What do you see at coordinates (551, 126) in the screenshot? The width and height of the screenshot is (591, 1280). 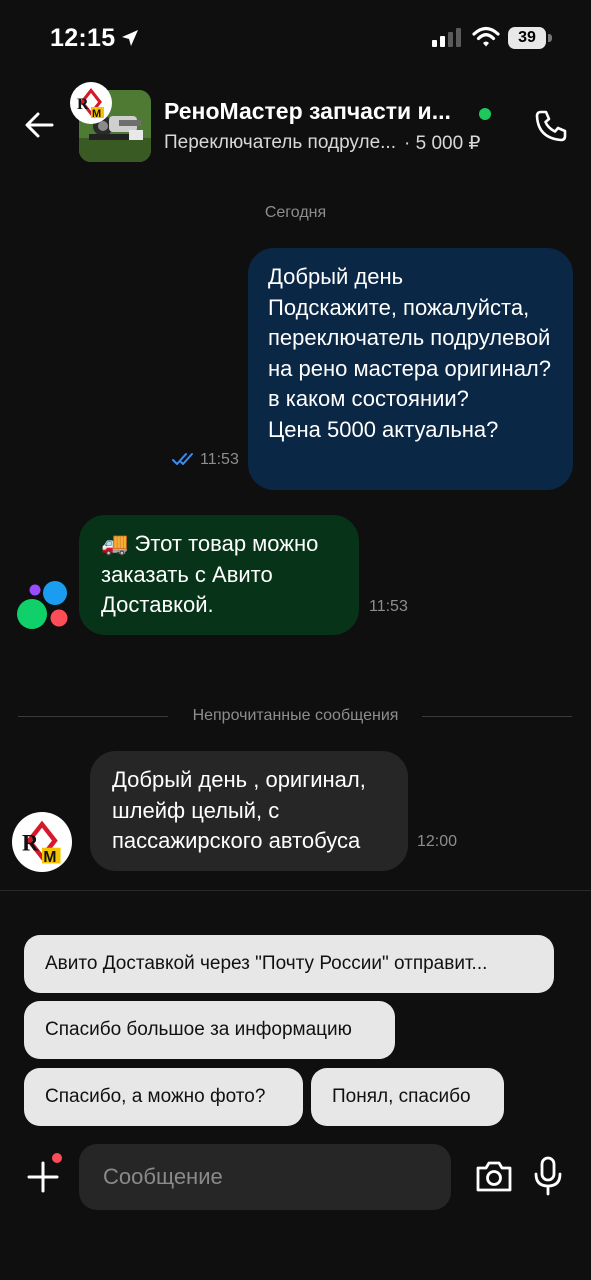 I see `phone-call-icon` at bounding box center [551, 126].